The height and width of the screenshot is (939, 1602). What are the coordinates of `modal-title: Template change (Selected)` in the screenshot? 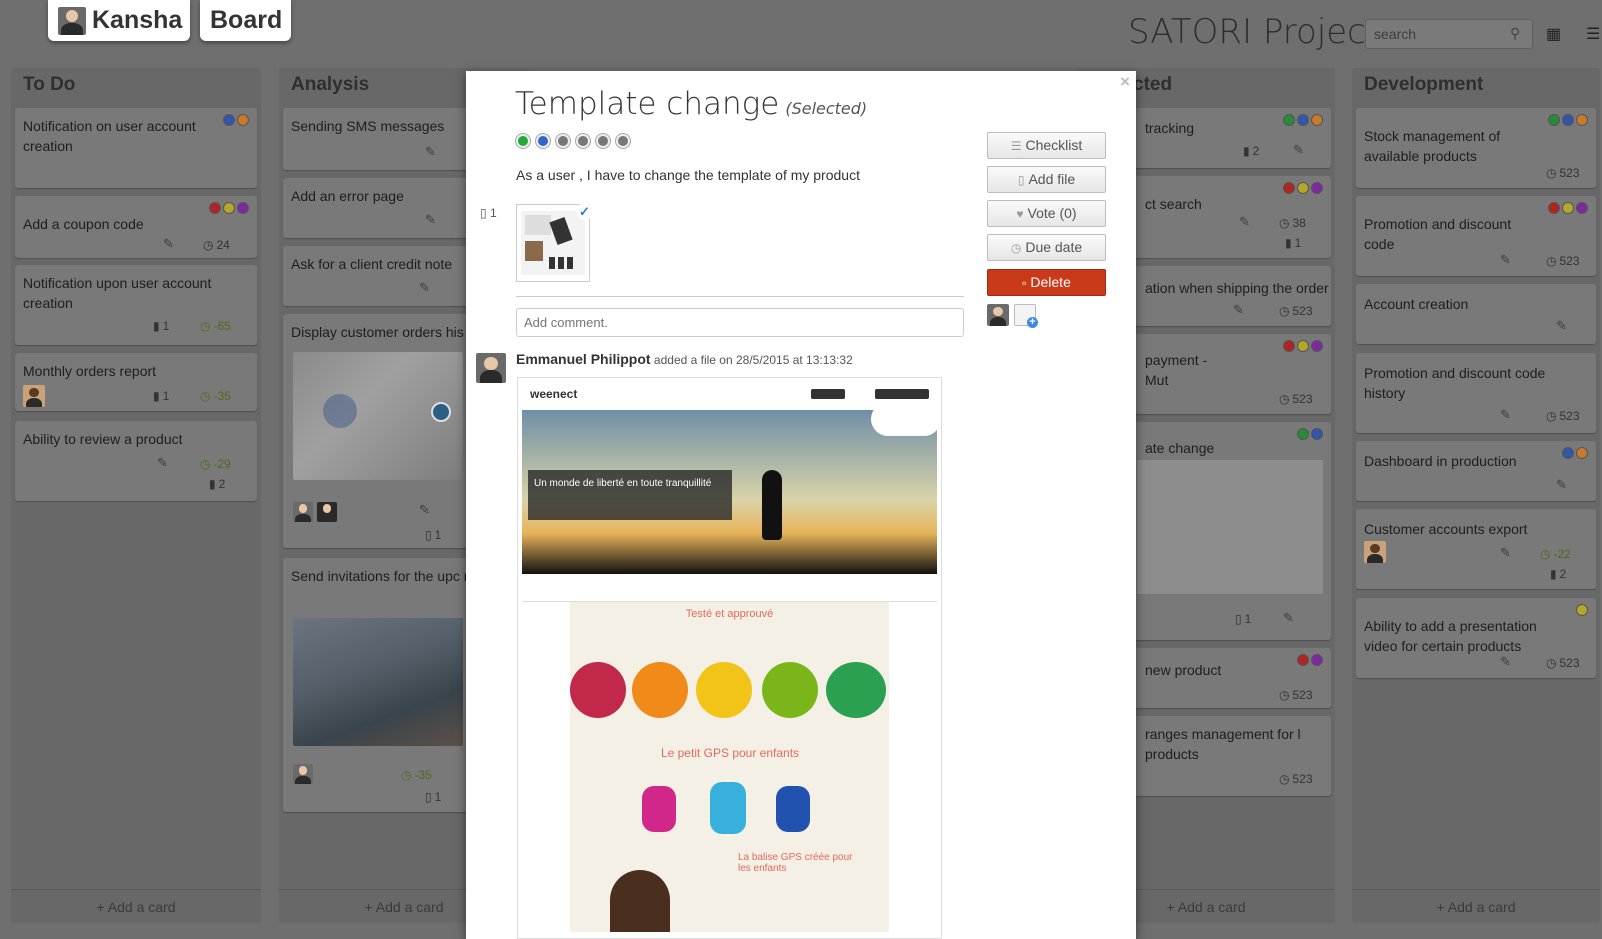 It's located at (691, 104).